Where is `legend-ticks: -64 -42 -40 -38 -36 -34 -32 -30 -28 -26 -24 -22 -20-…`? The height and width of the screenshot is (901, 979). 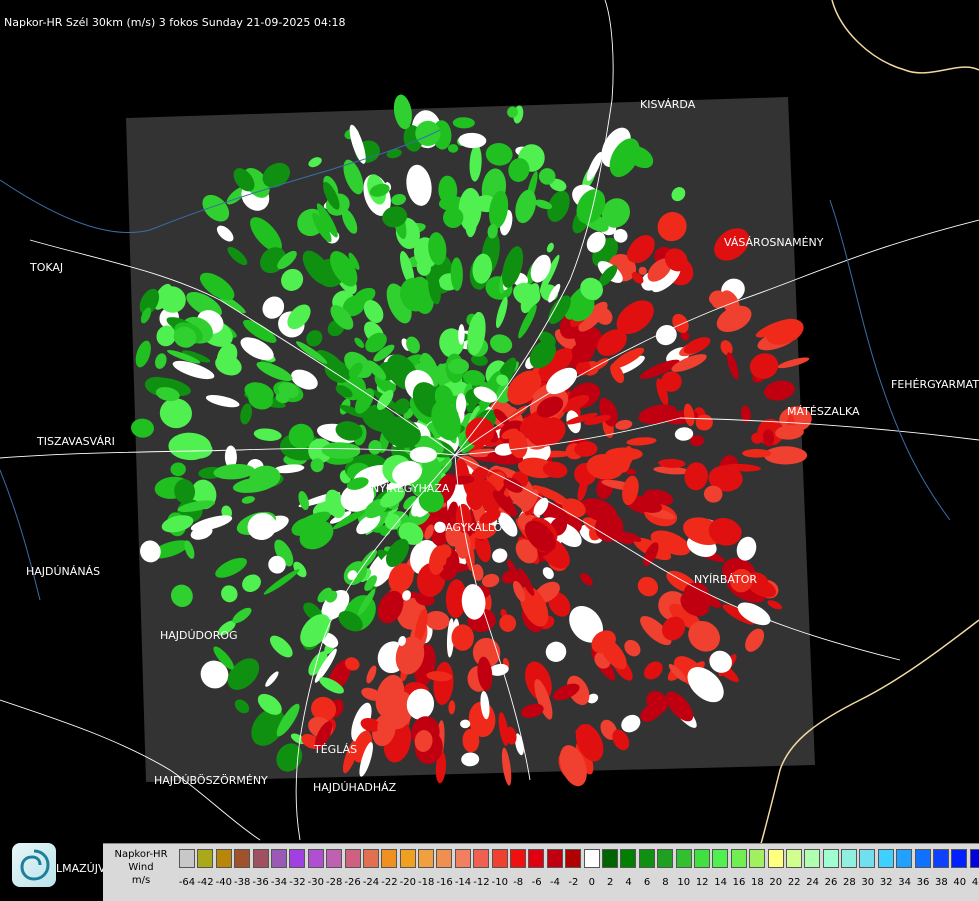
legend-ticks: -64 -42 -40 -38 -36 -34 -32 -30 -28 -26 -24 -22 -20-… is located at coordinates (579, 884).